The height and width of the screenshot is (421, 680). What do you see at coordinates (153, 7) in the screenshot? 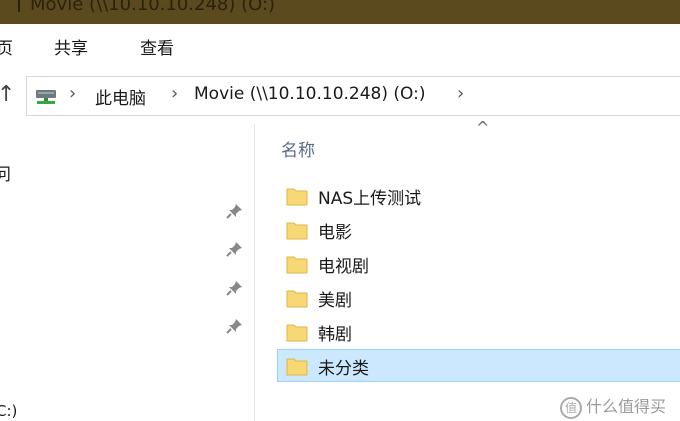
I see `window-title: Movie (\\10.10.10.248) (O:)` at bounding box center [153, 7].